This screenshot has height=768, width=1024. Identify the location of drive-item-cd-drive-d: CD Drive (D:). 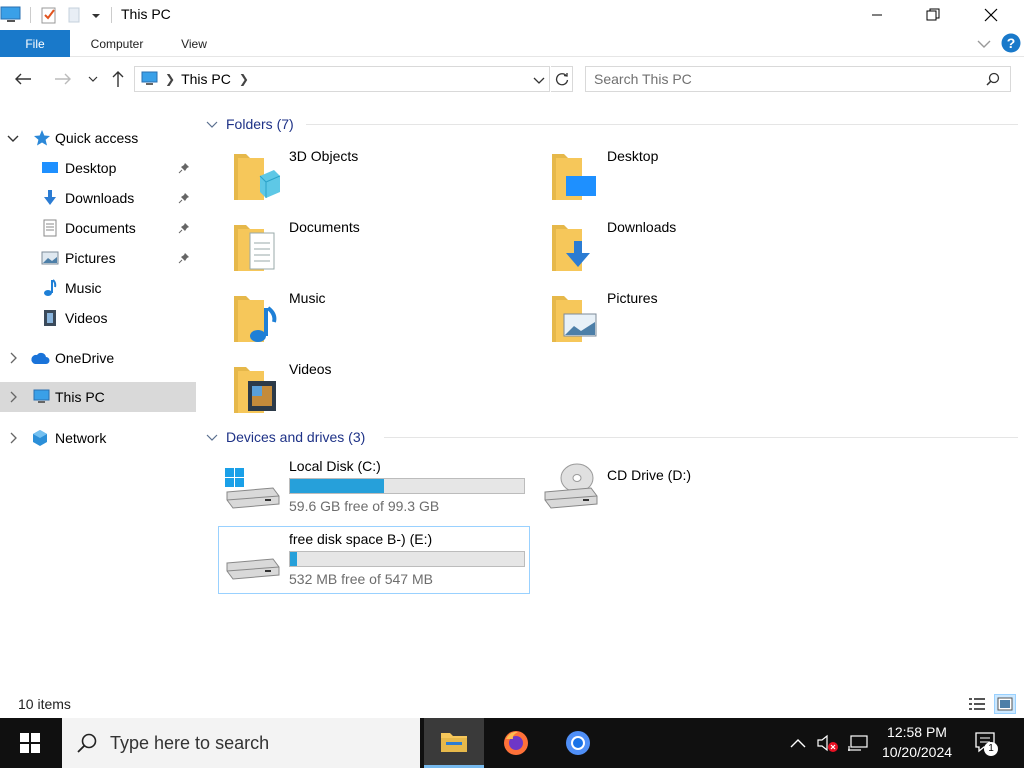
(693, 487).